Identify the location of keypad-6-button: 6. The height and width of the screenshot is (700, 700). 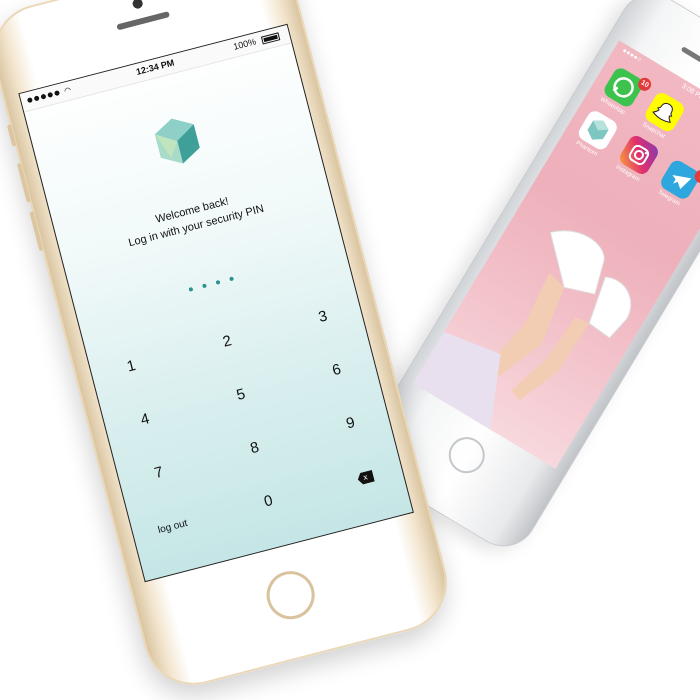
(336, 370).